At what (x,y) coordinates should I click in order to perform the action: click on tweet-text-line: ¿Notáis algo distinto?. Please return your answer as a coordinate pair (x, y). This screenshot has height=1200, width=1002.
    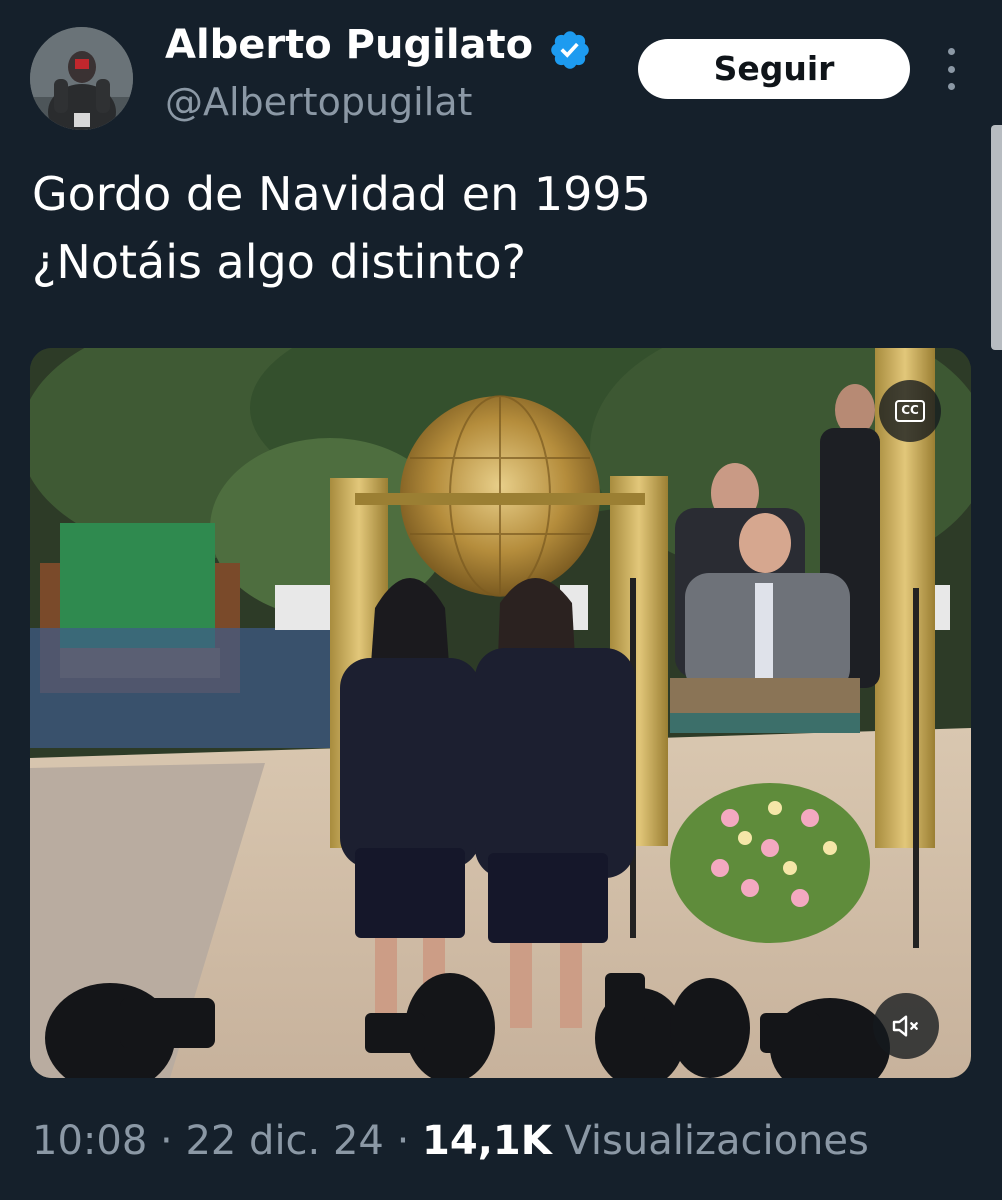
    Looking at the image, I should click on (279, 262).